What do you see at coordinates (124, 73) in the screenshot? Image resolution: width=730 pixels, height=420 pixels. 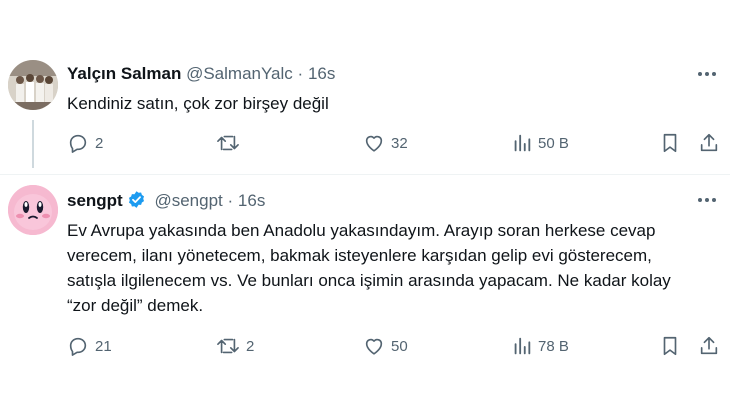 I see `display-name: Yalçın Salman` at bounding box center [124, 73].